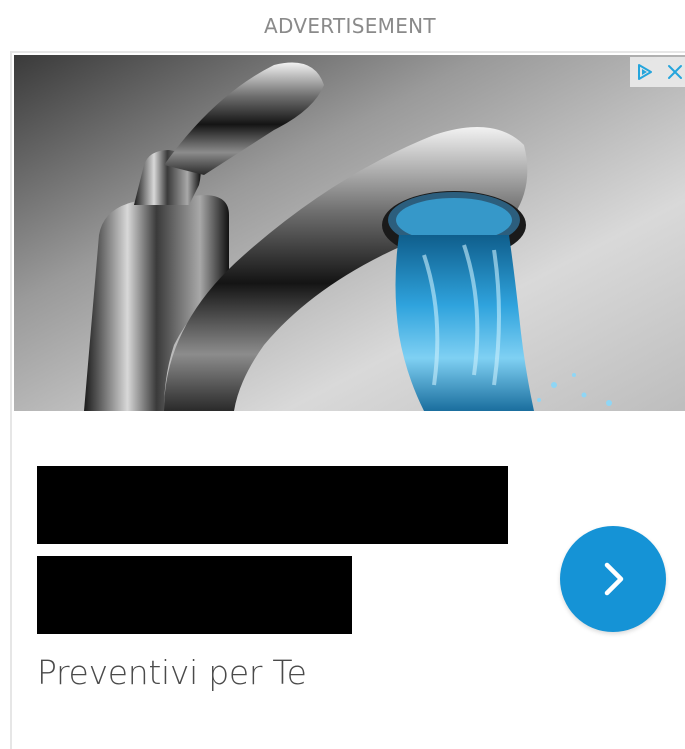  What do you see at coordinates (350, 26) in the screenshot?
I see `advertisement-label: ADVERTISEMENT` at bounding box center [350, 26].